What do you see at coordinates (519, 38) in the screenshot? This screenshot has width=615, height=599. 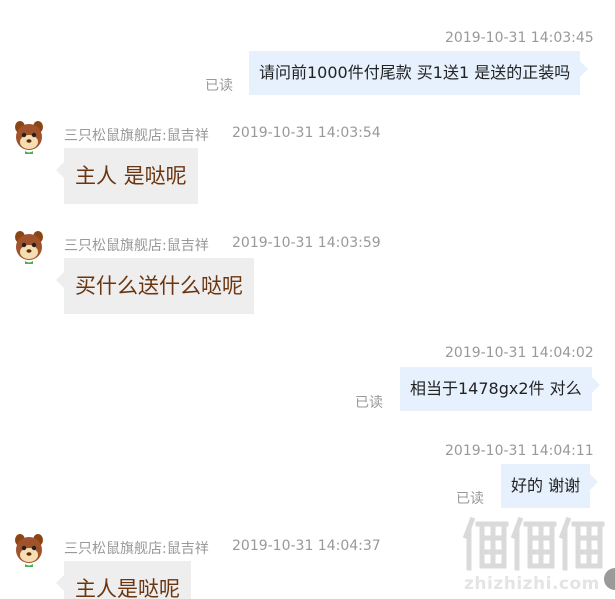 I see `message-timestamp: 2019-10-31 14:03:45` at bounding box center [519, 38].